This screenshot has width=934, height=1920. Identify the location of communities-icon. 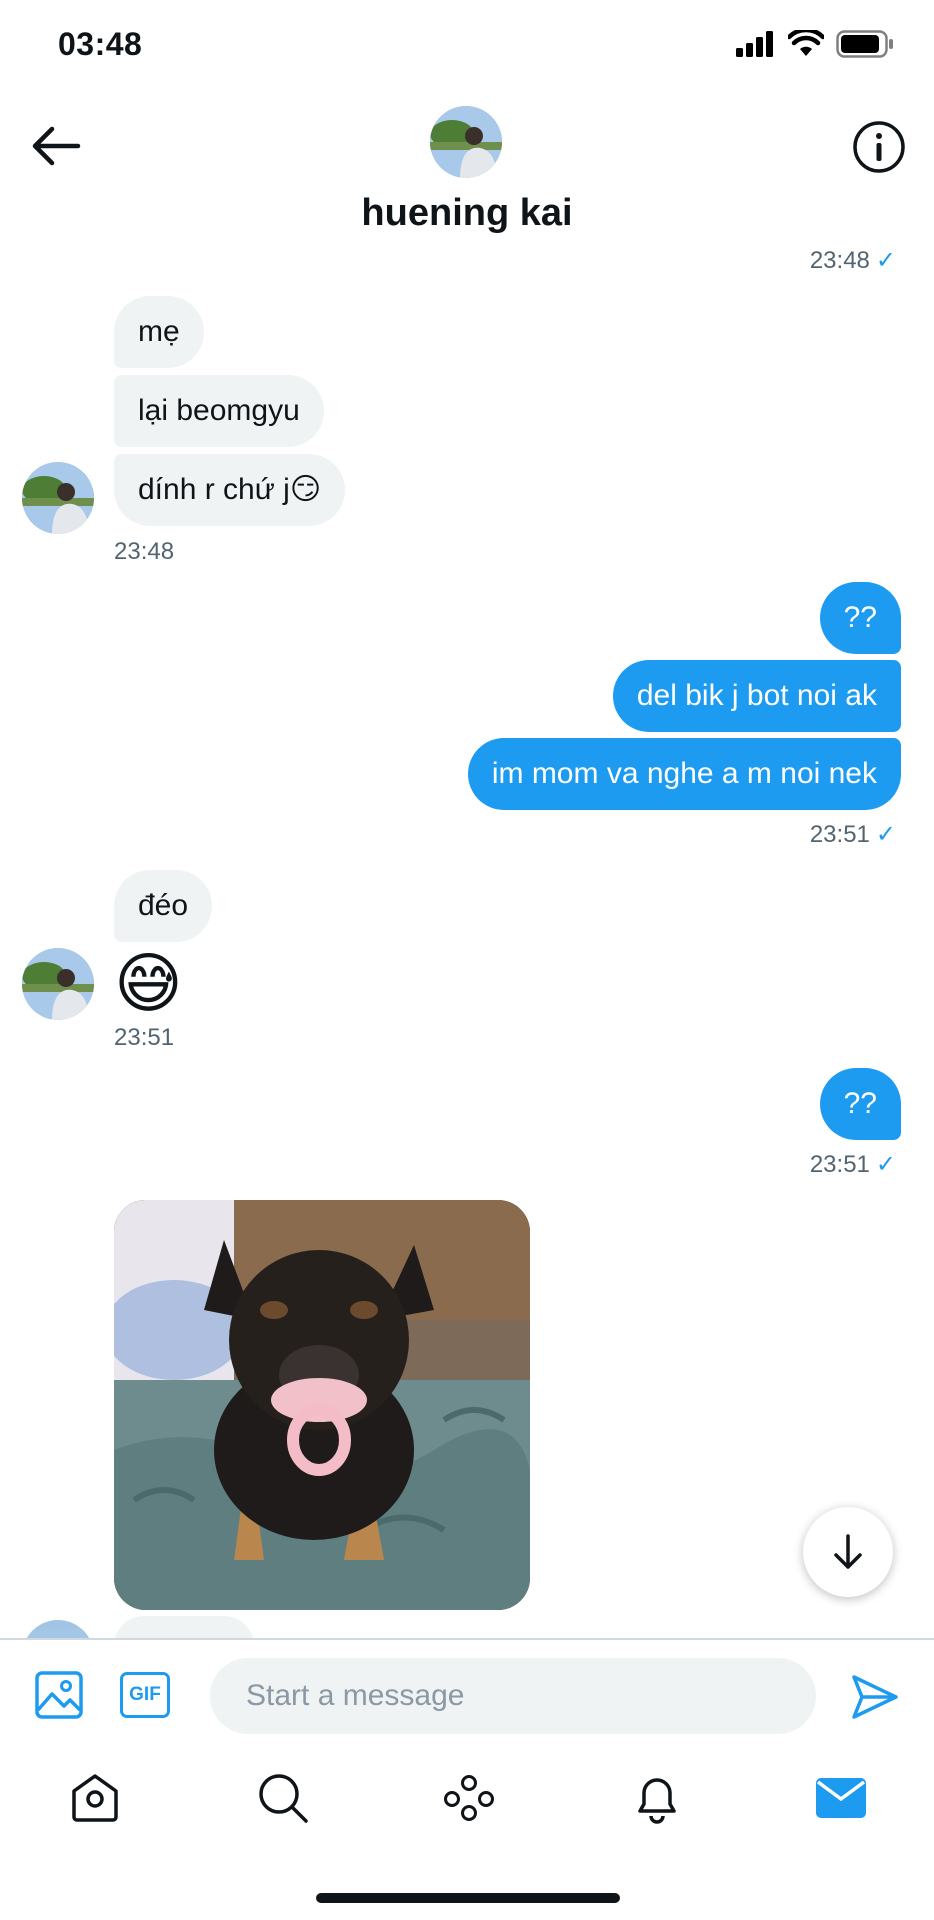
(469, 1798).